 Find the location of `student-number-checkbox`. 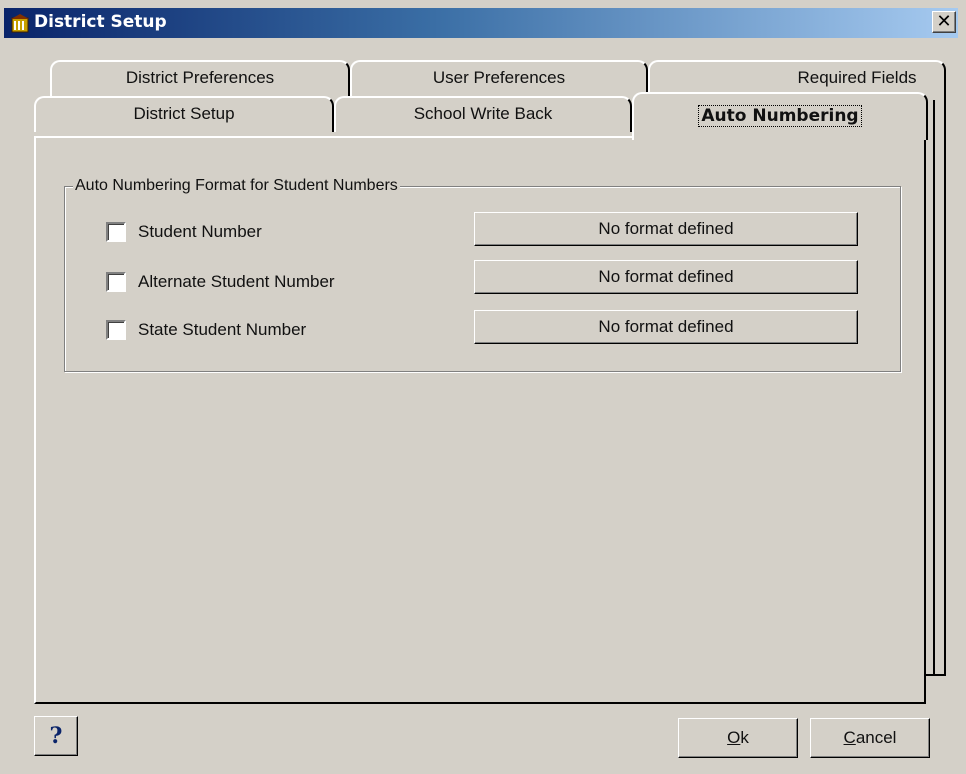

student-number-checkbox is located at coordinates (116, 232).